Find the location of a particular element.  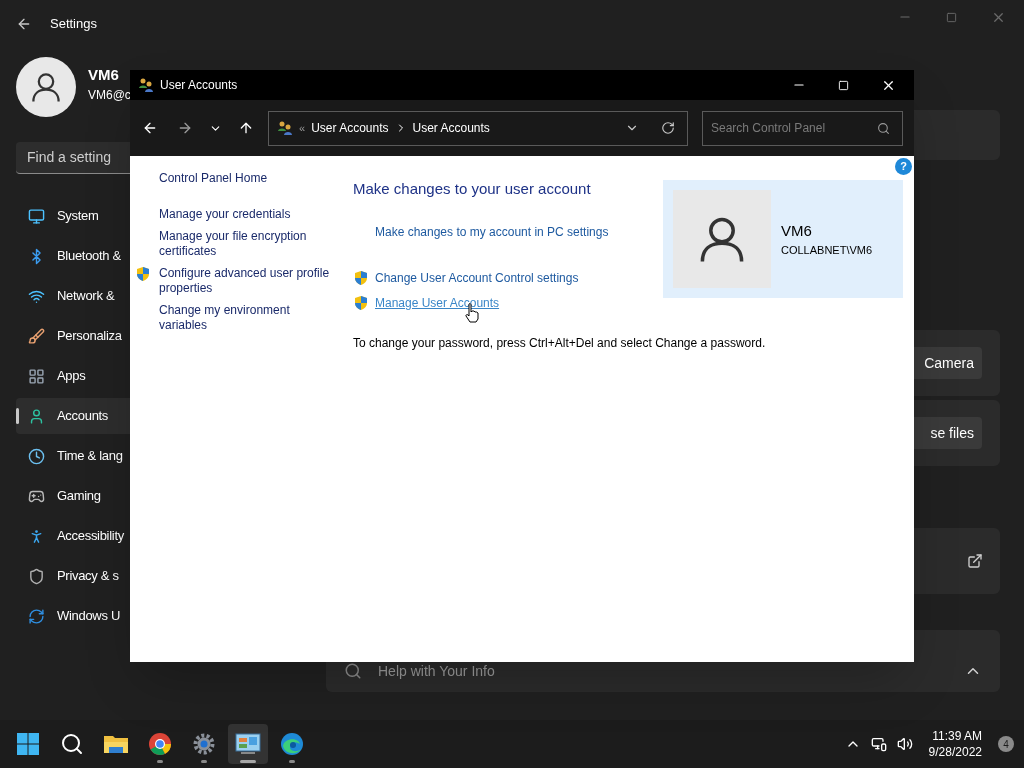

search-placeholder: Search Control Panel is located at coordinates (768, 128).